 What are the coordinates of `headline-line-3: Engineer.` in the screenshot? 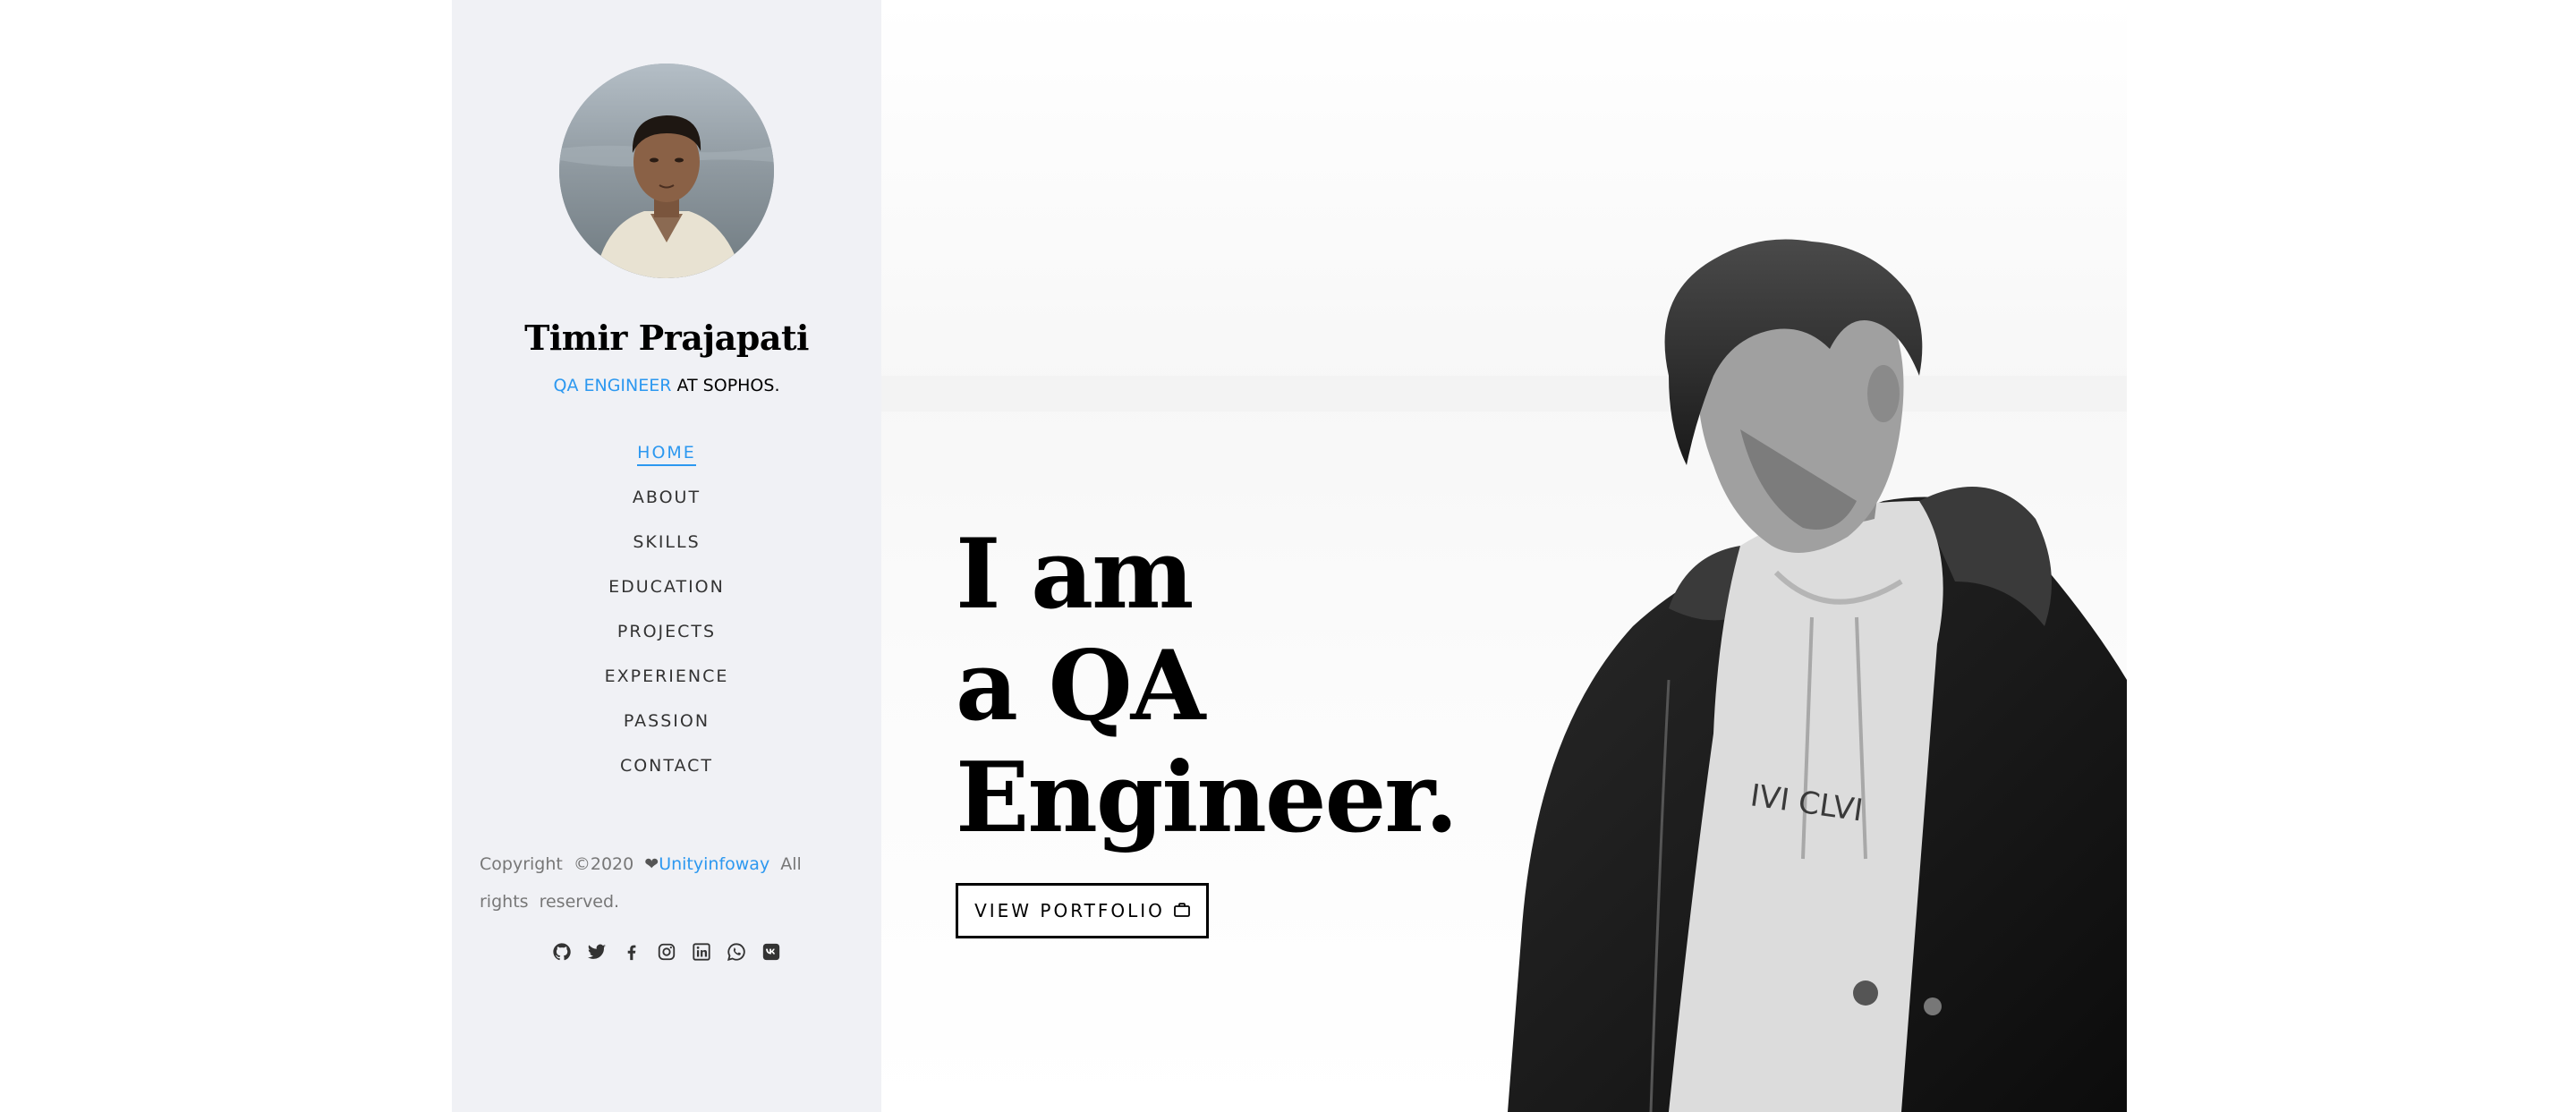 It's located at (1207, 798).